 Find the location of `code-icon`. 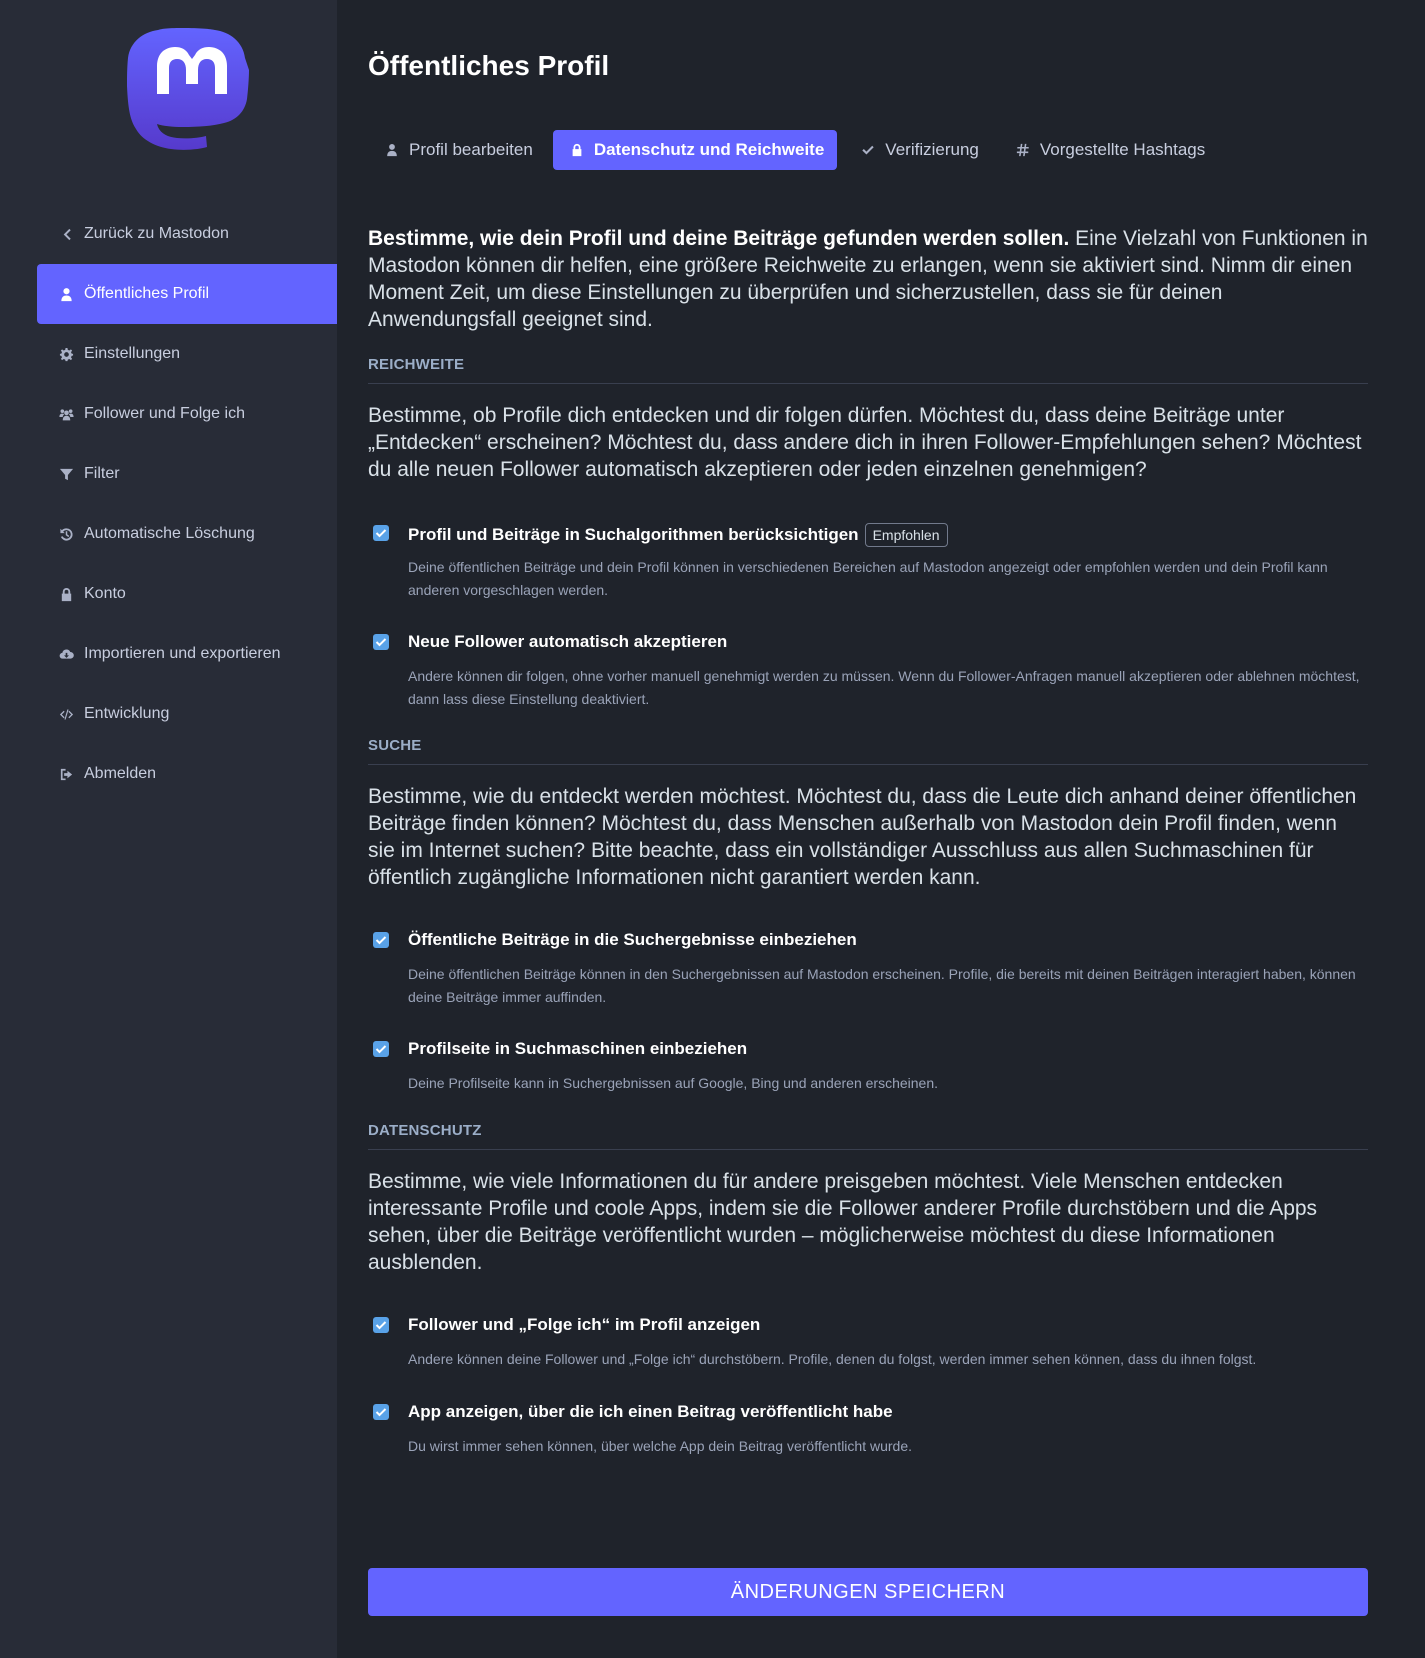

code-icon is located at coordinates (66, 714).